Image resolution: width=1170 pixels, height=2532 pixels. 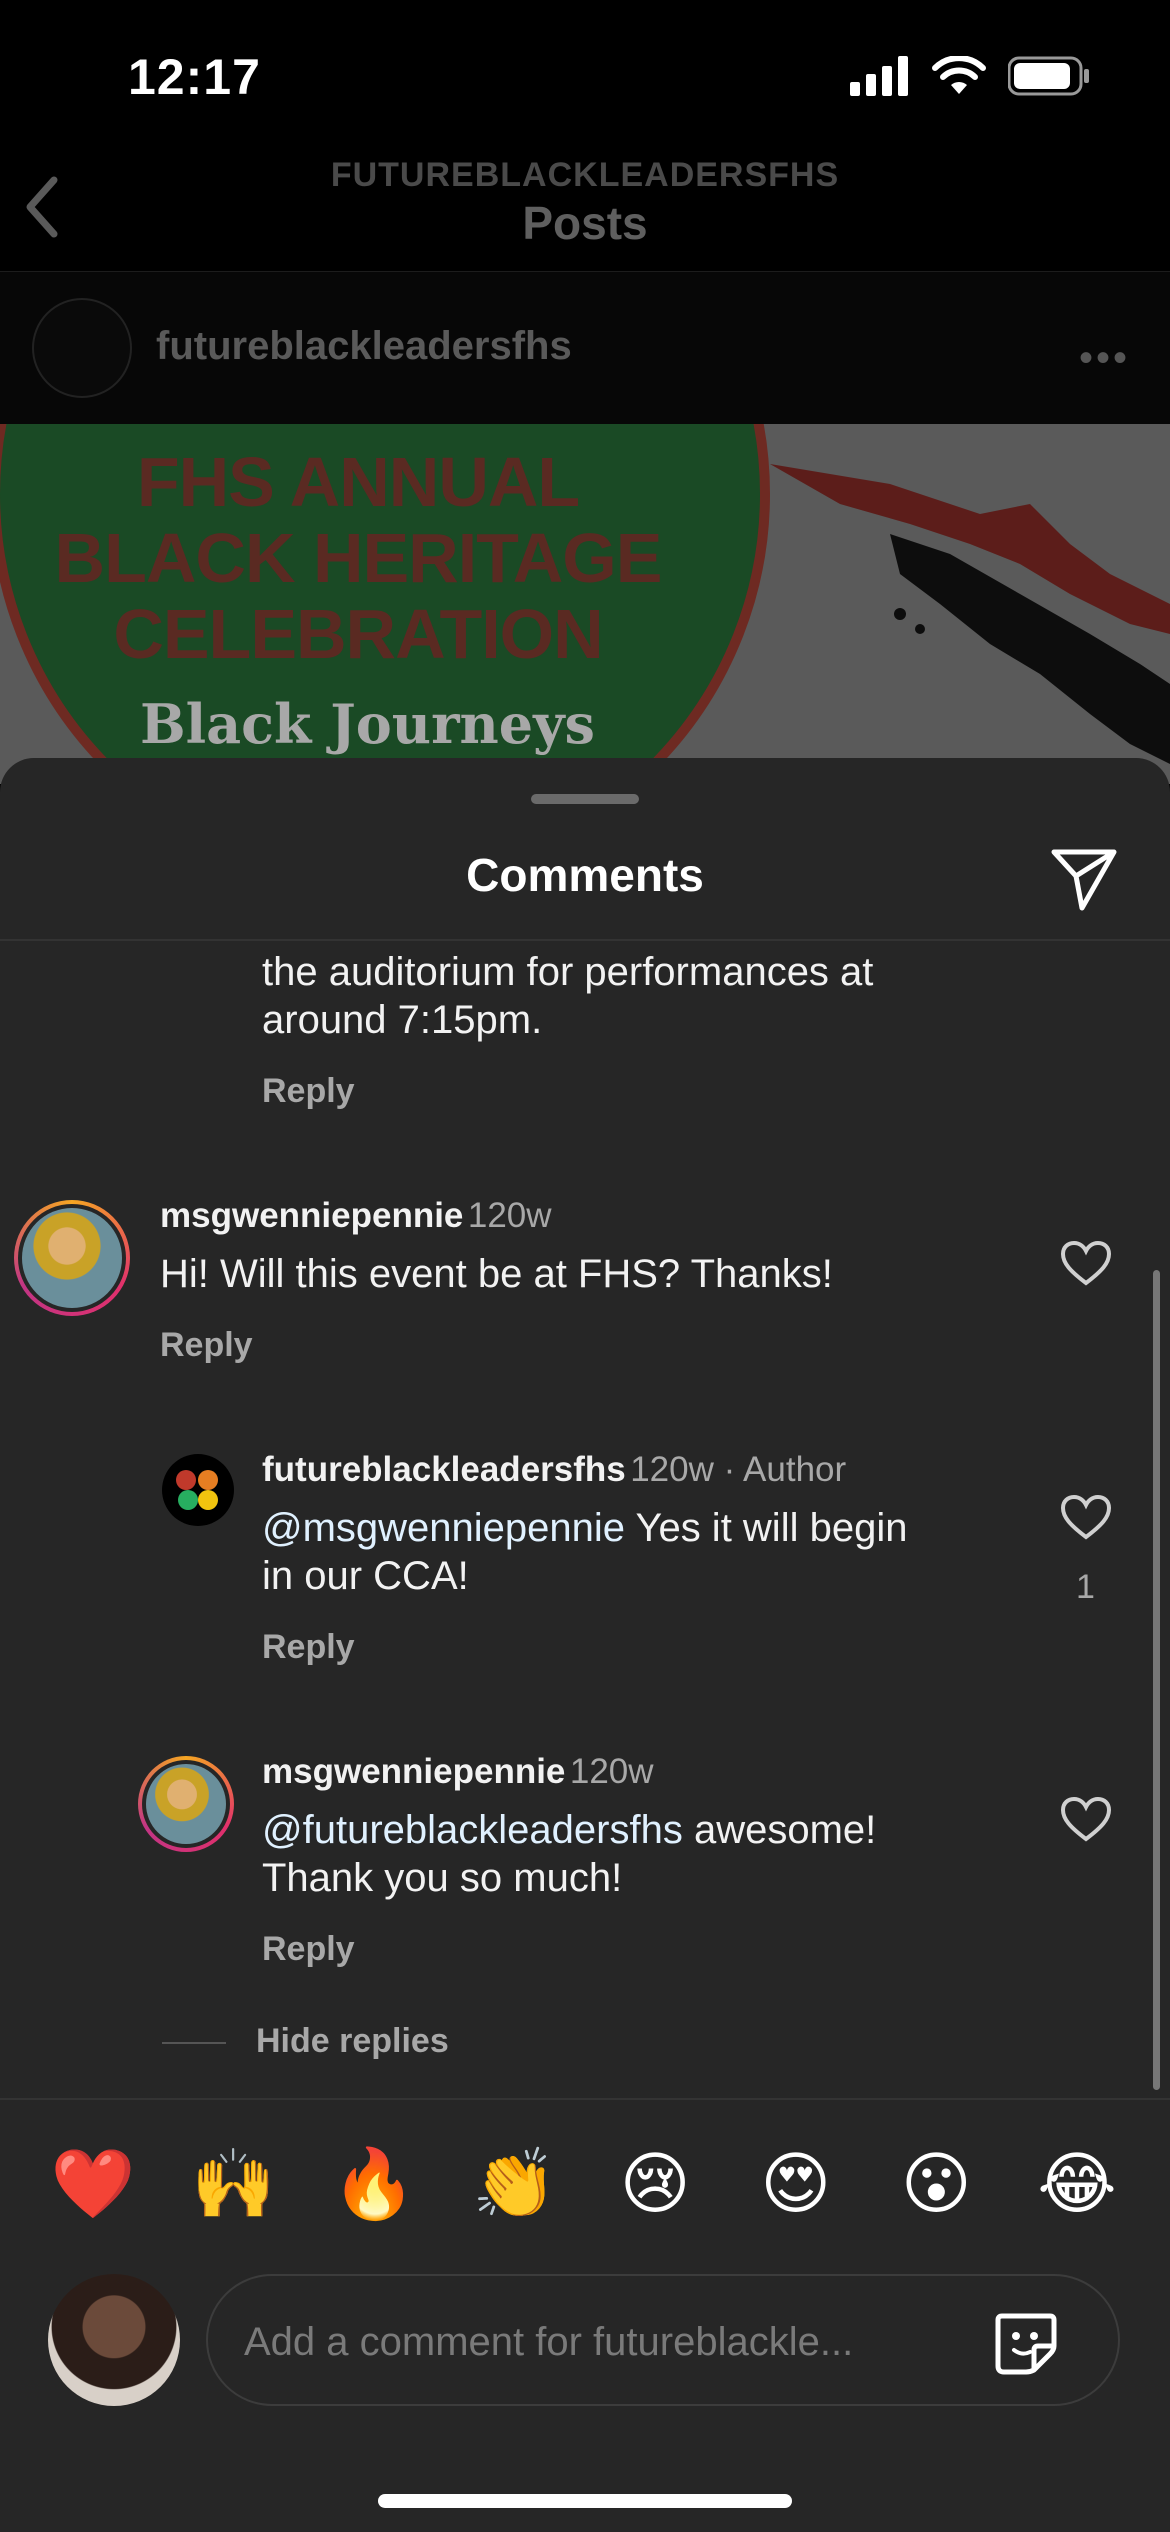 What do you see at coordinates (367, 724) in the screenshot?
I see `post-image-subtitle: Black Journeys` at bounding box center [367, 724].